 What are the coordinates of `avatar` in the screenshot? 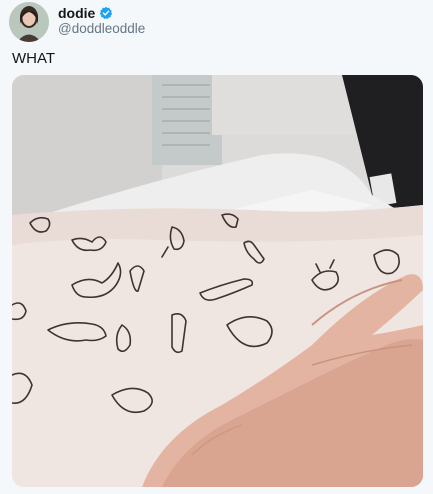 It's located at (29, 22).